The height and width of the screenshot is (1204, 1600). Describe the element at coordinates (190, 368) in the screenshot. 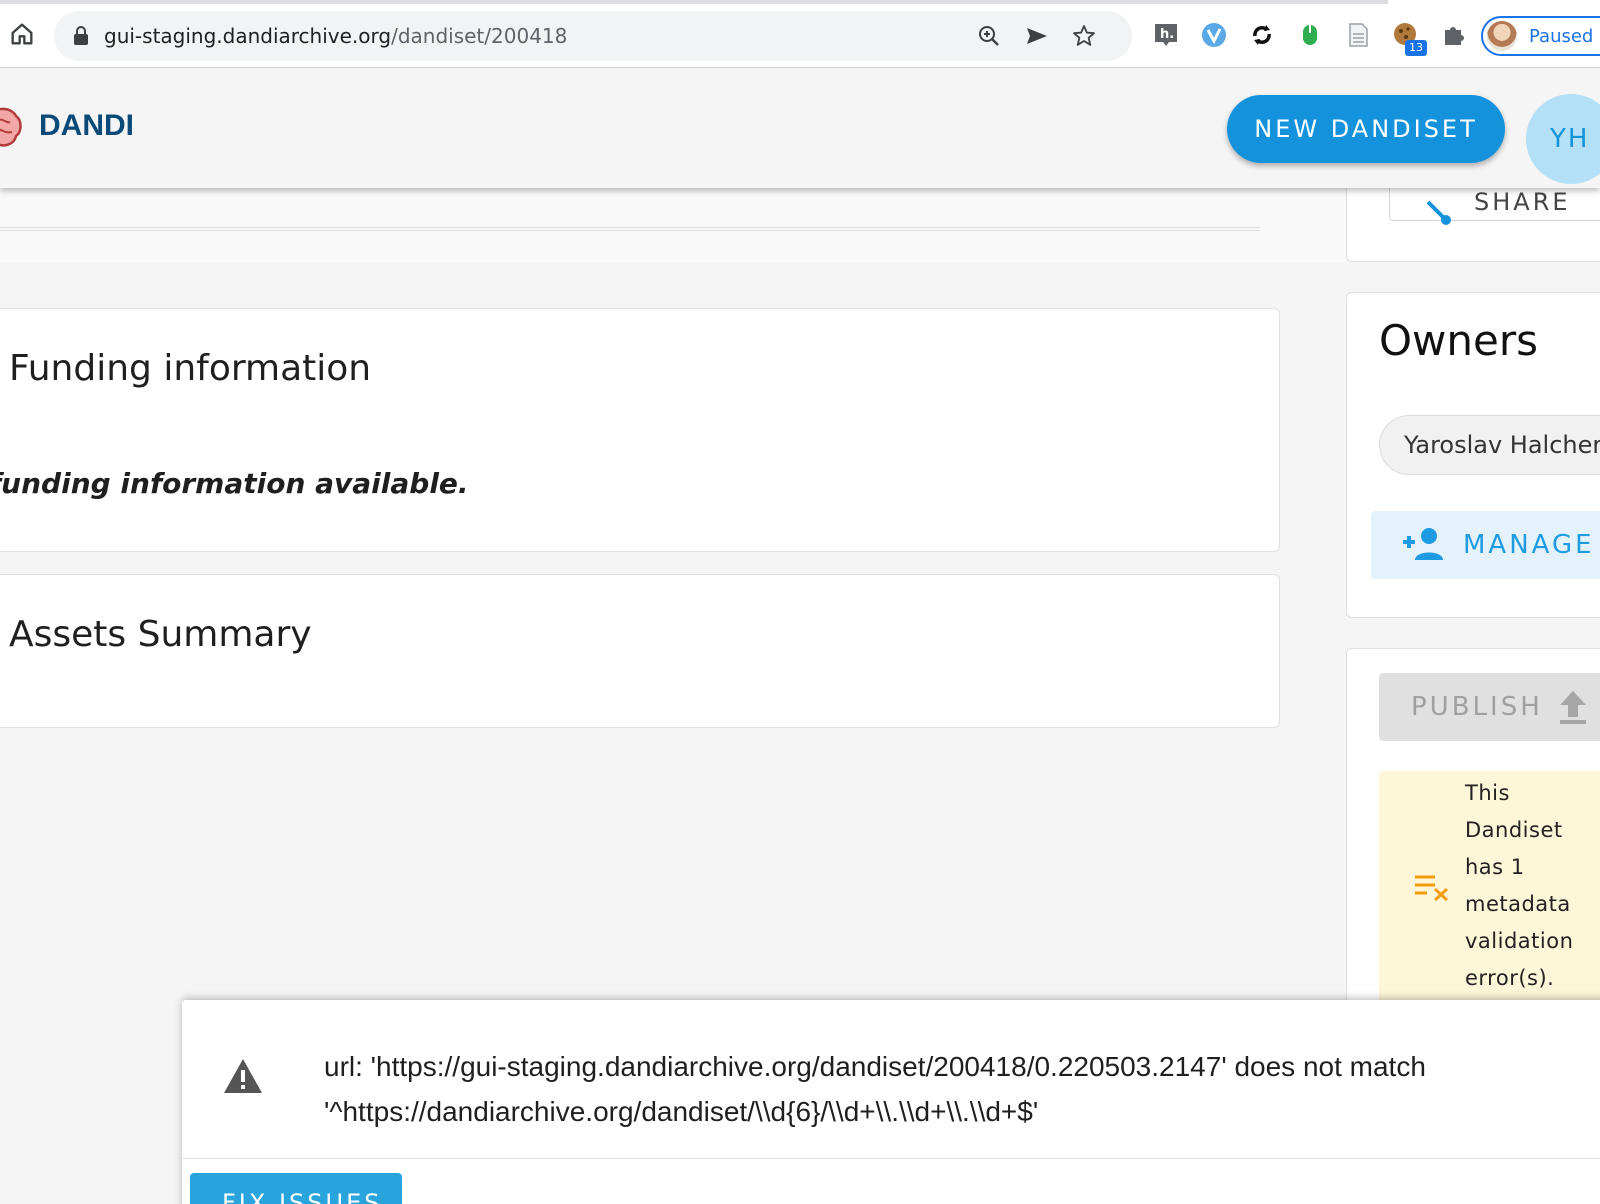

I see `funding-title: Funding information` at that location.